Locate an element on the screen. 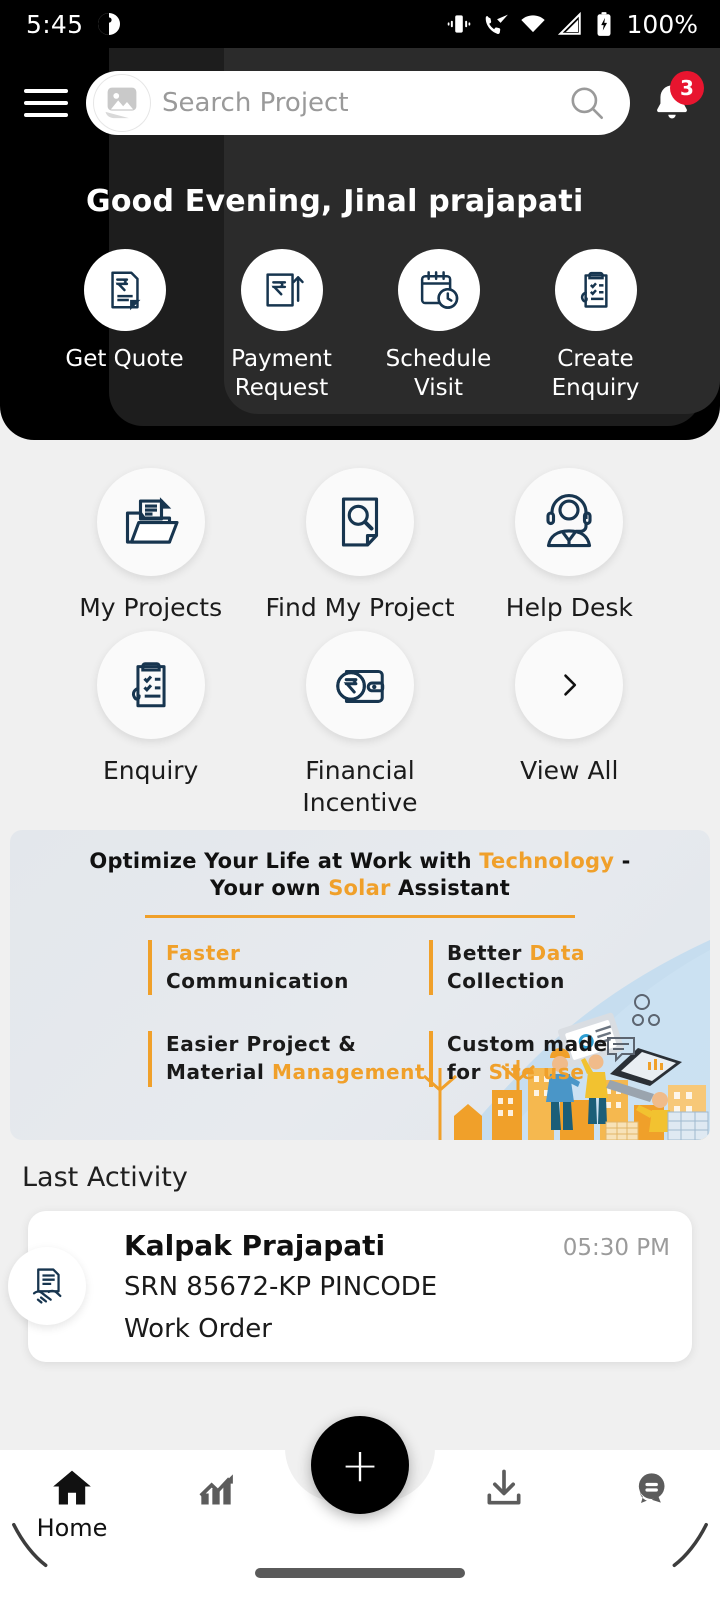  quick-action-payment-request: Payment Request is located at coordinates (281, 326).